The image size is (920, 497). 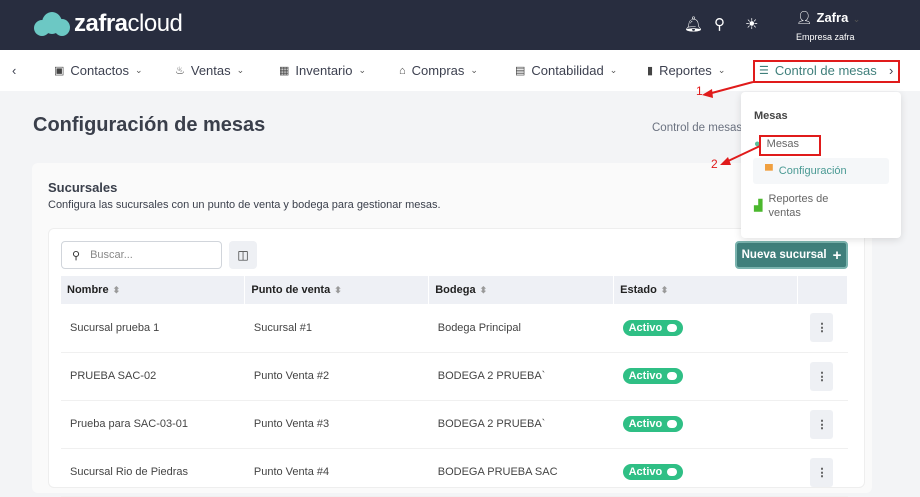 I want to click on annotation-label-2: 2, so click(x=714, y=164).